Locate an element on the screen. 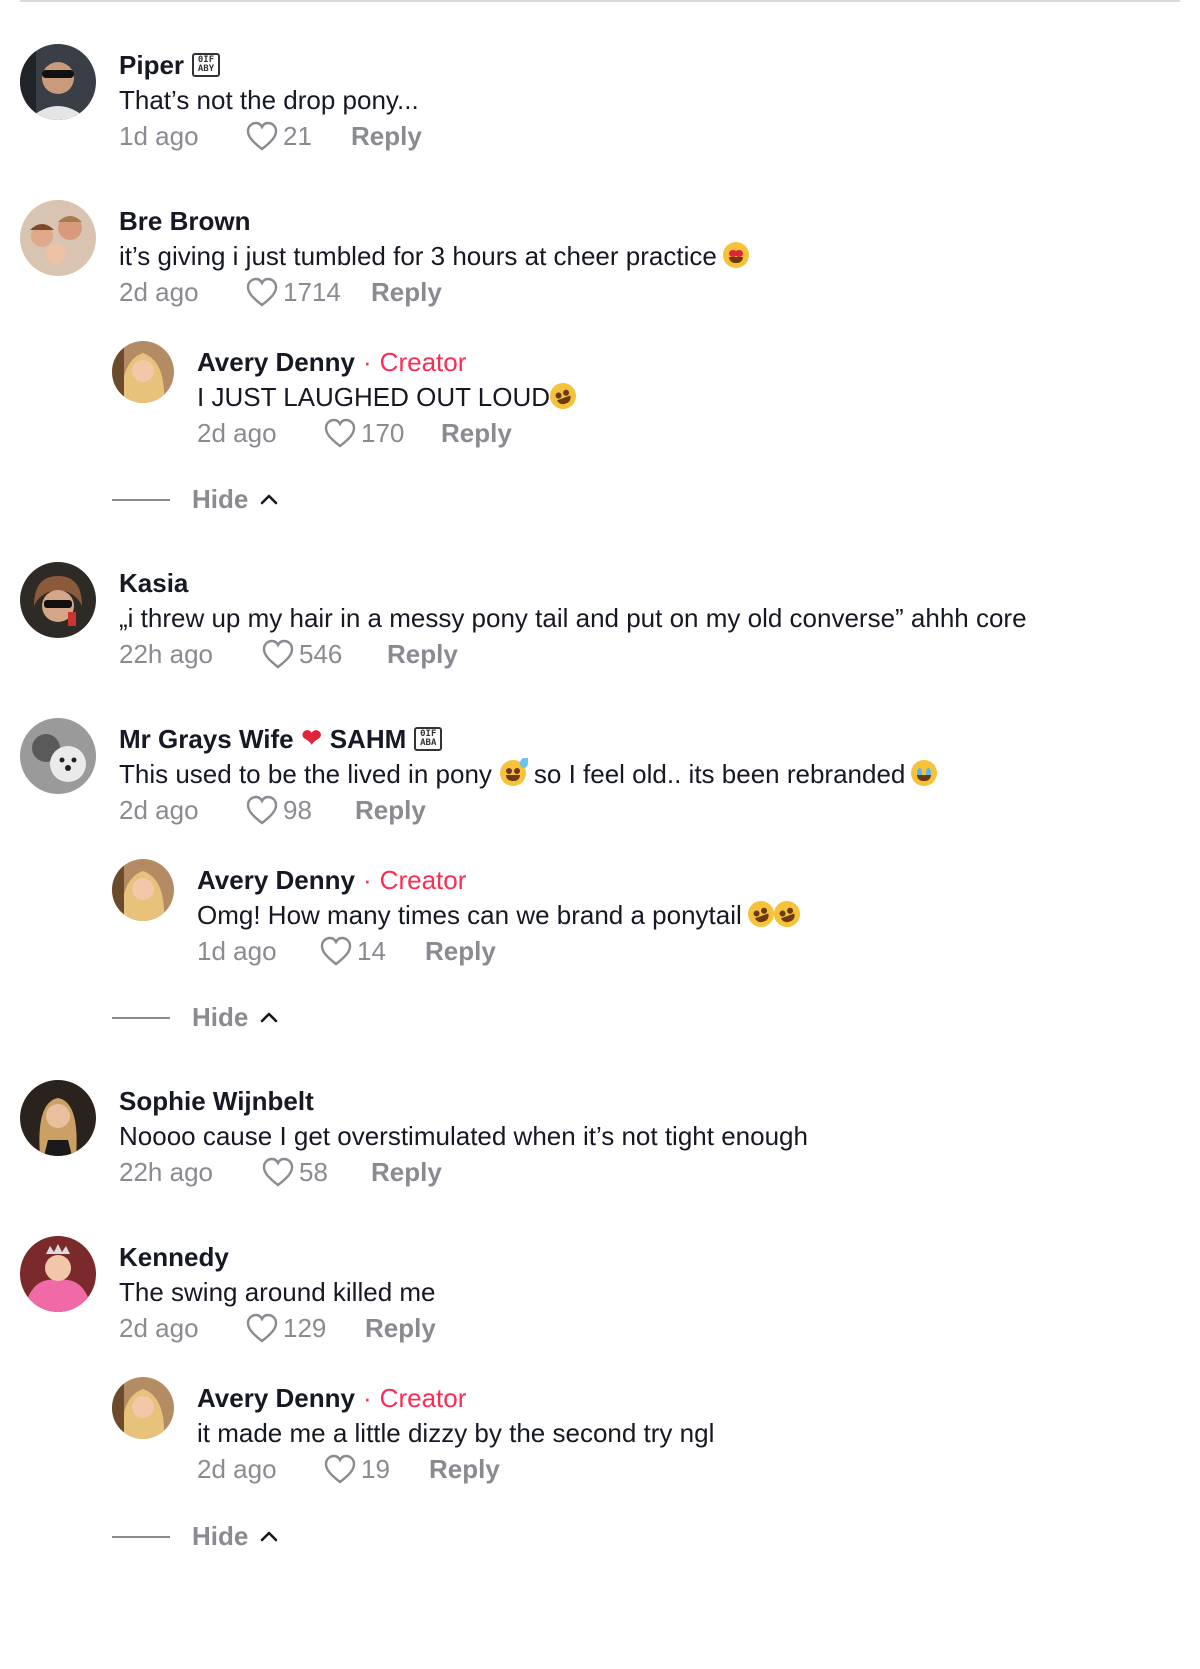  heart-eyes-emoji-icon is located at coordinates (735, 255).